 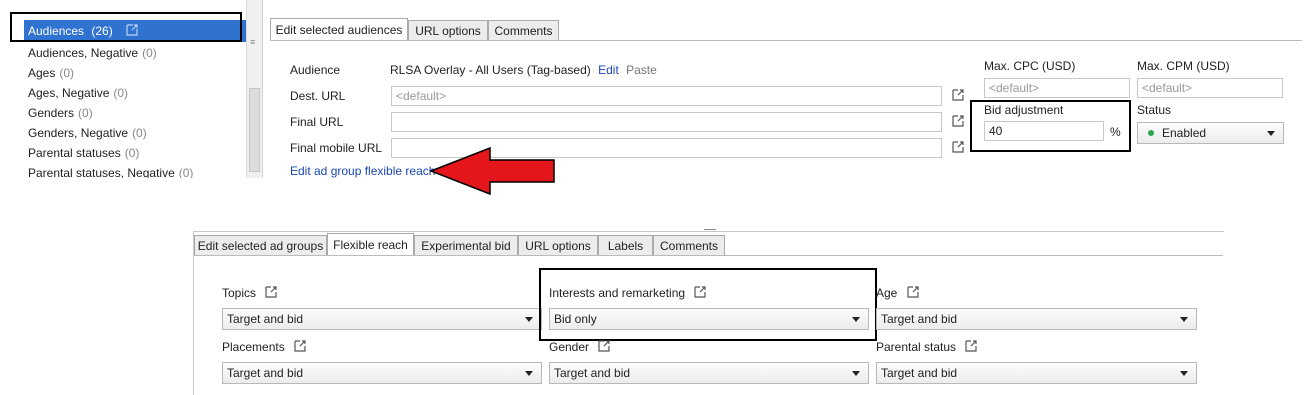 I want to click on topics-value: Target and bid, so click(x=265, y=319).